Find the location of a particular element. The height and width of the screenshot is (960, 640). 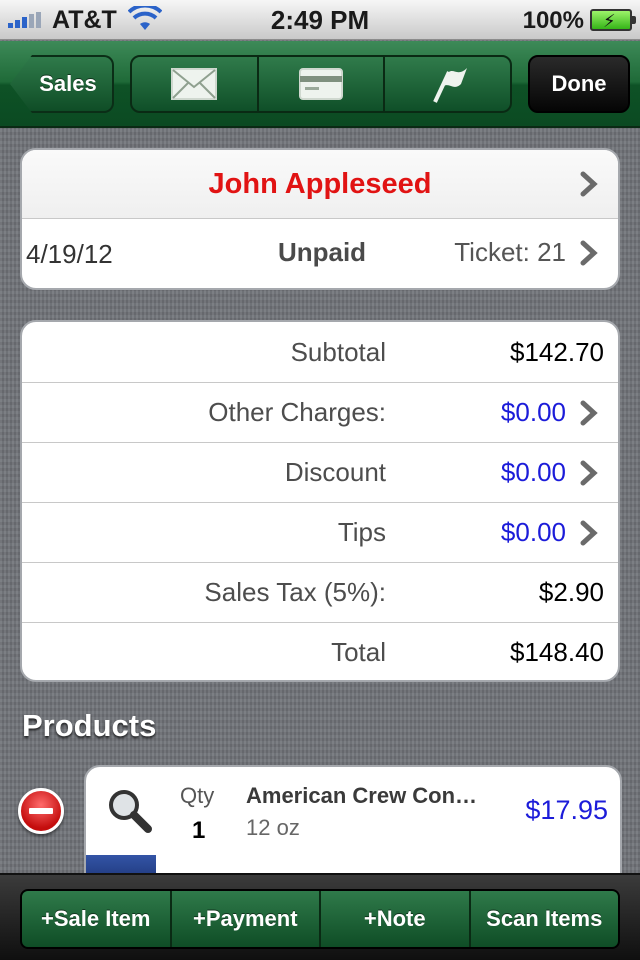

status-bar: AT&T 2:49 PM 100% ⚡ is located at coordinates (320, 20).